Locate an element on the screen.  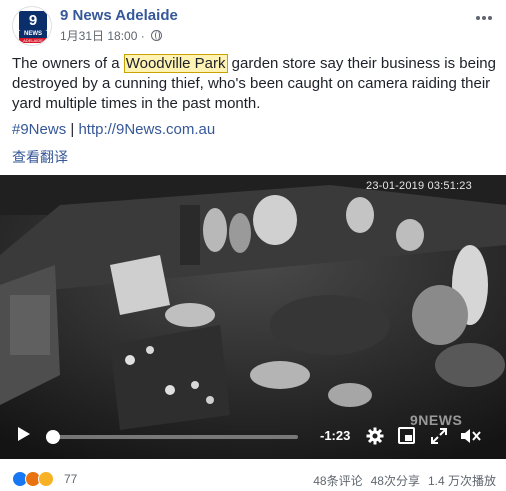
video-controls: -1:23 is located at coordinates (253, 438).